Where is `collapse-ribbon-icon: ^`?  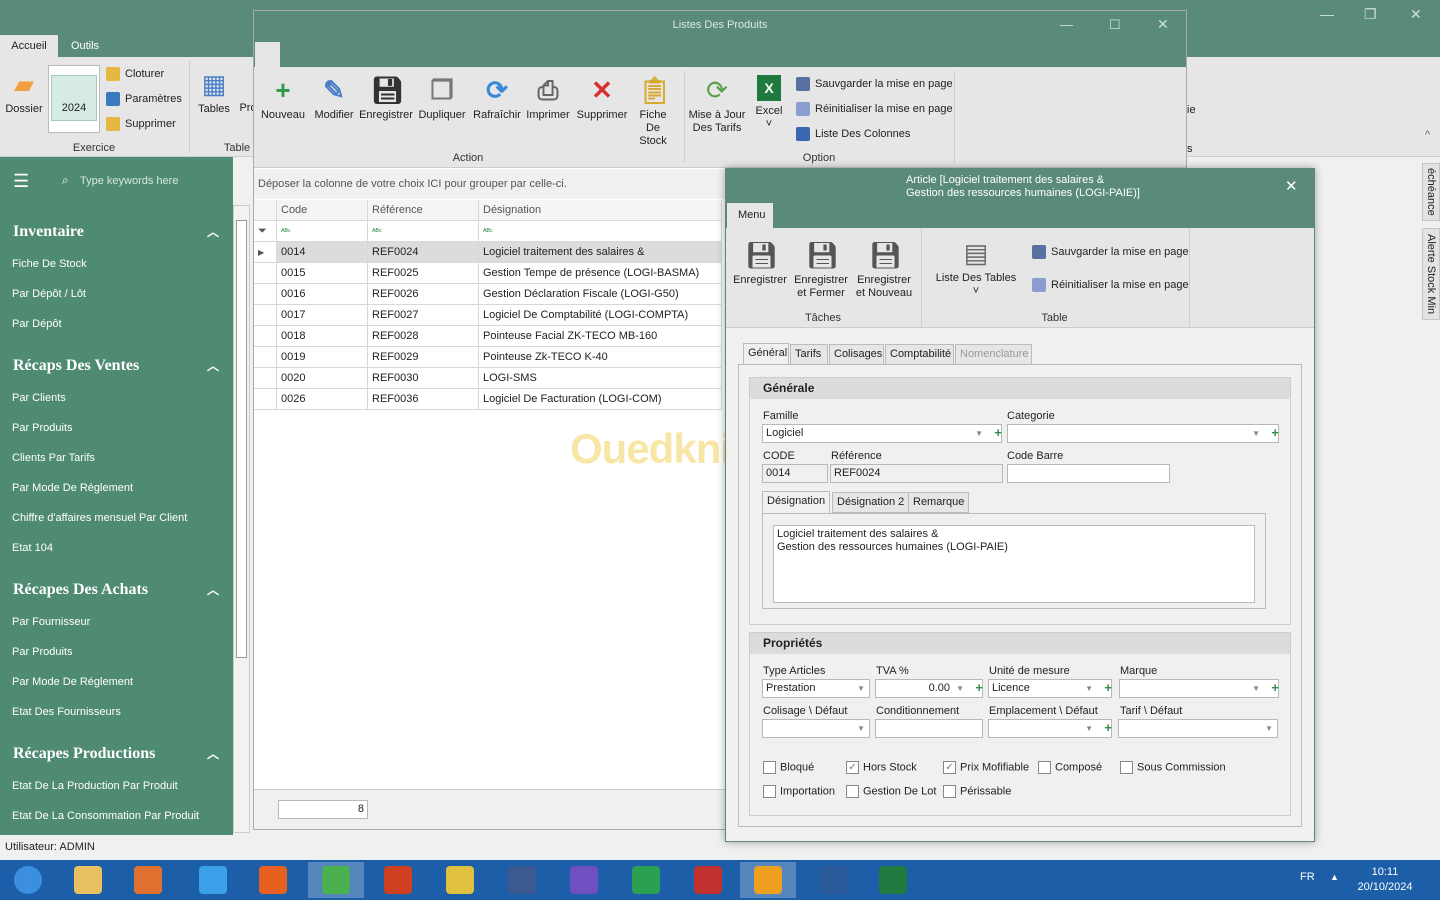 collapse-ribbon-icon: ^ is located at coordinates (1427, 135).